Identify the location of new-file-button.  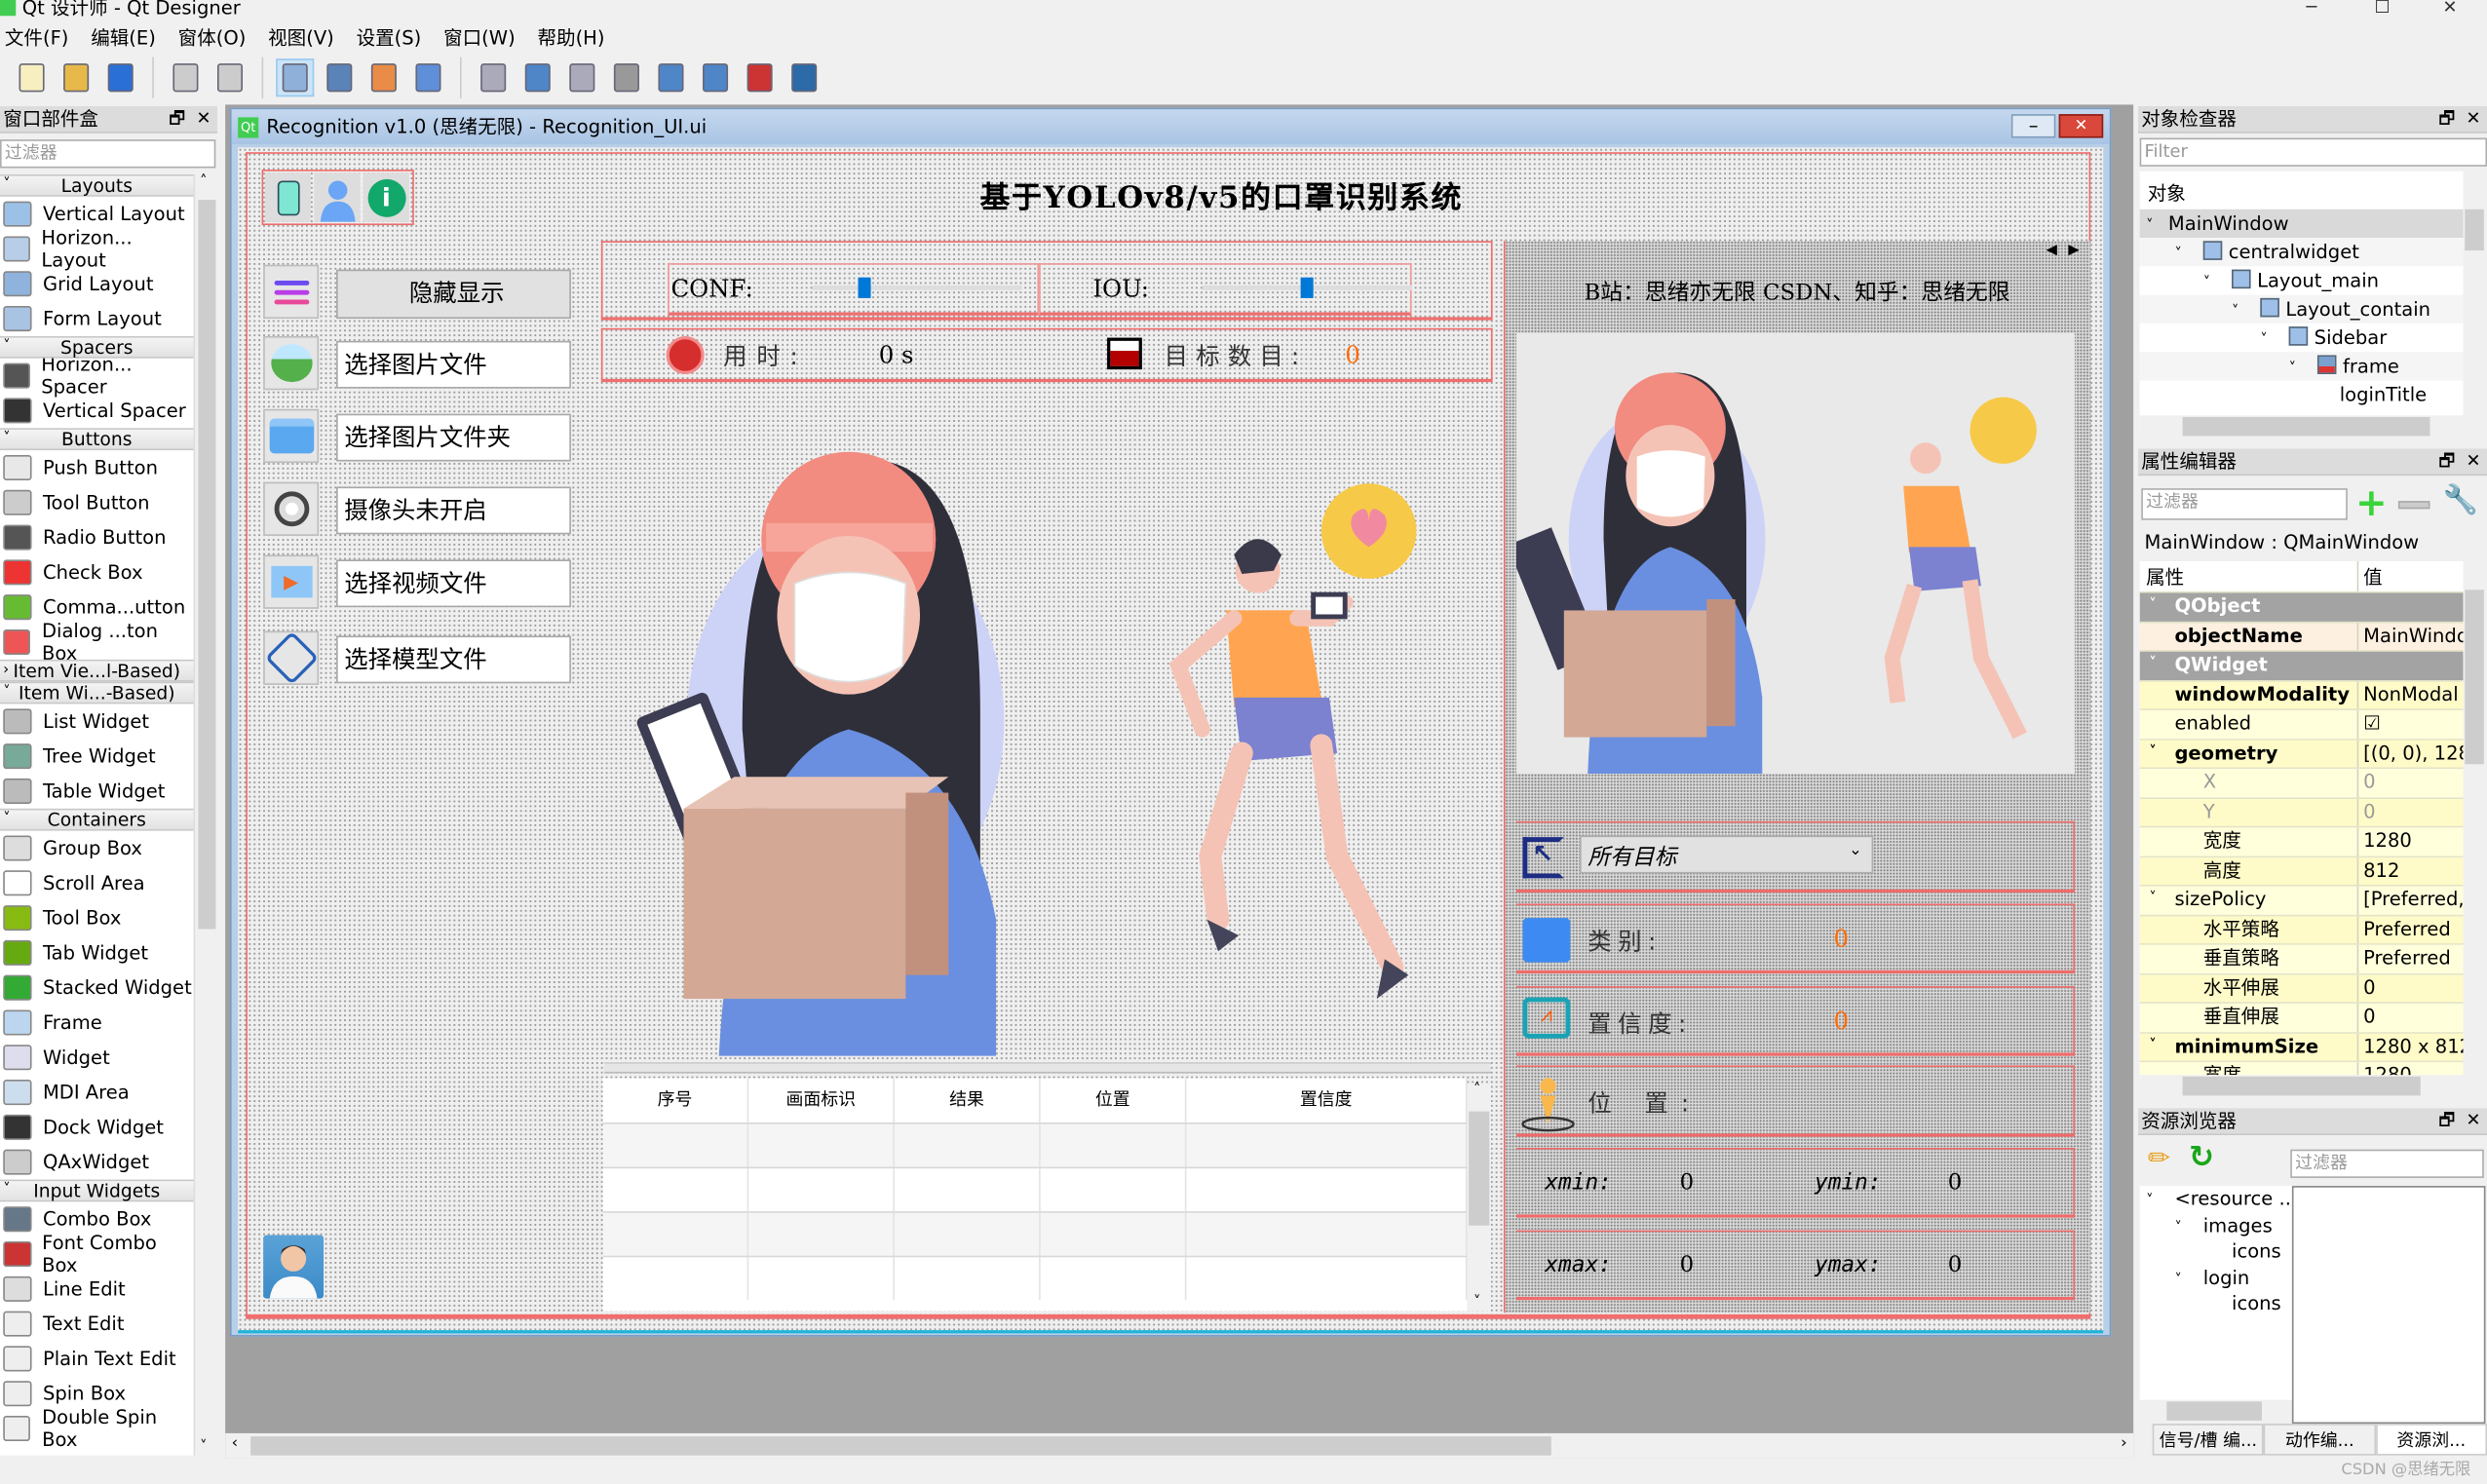
(32, 77).